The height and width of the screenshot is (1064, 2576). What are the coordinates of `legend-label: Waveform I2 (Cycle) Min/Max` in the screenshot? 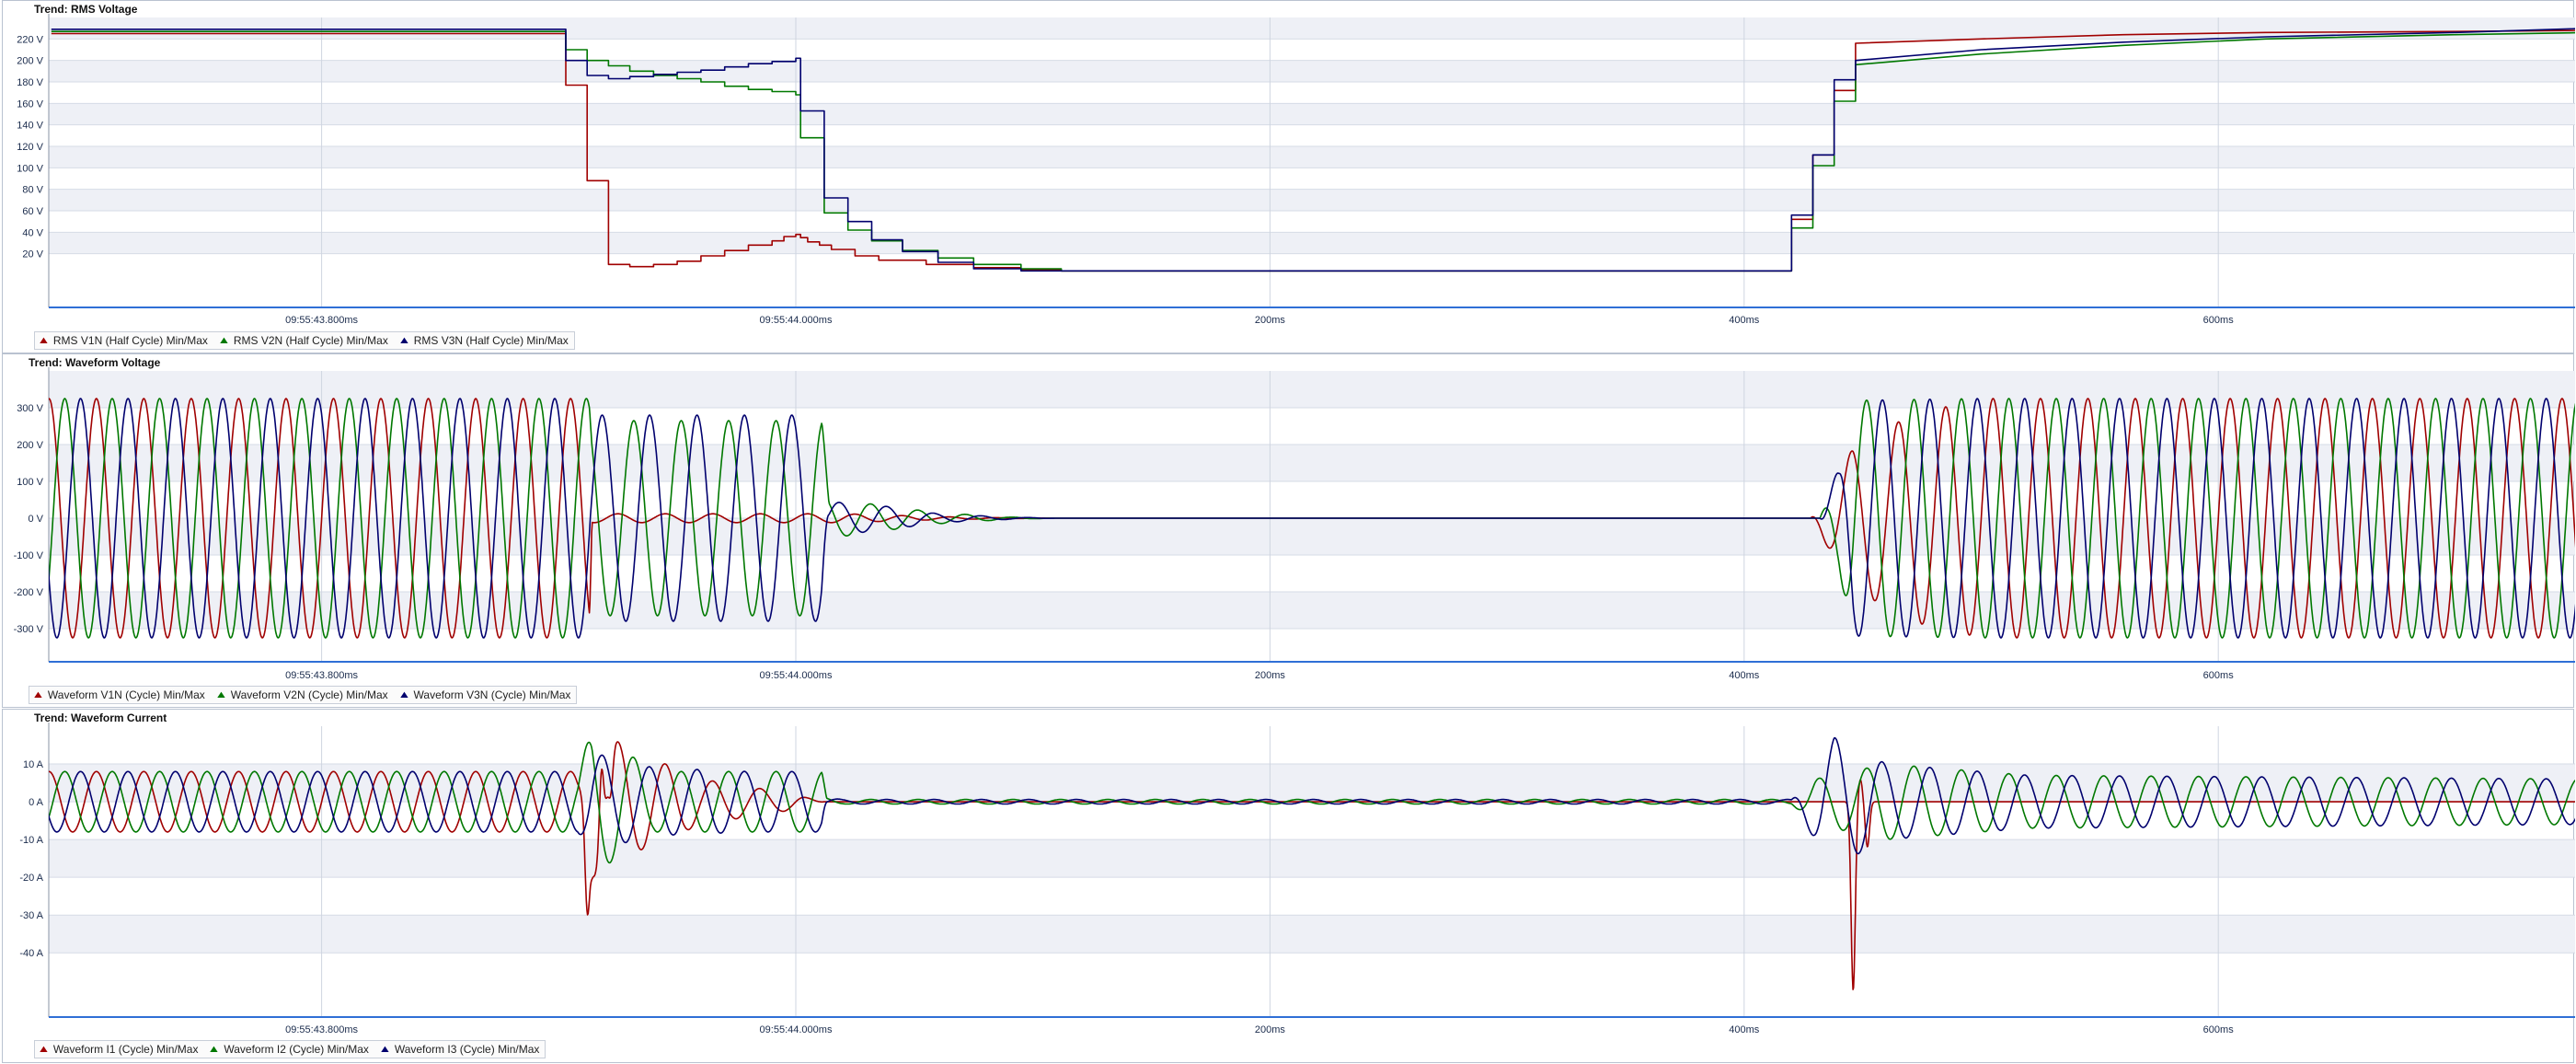 It's located at (296, 1049).